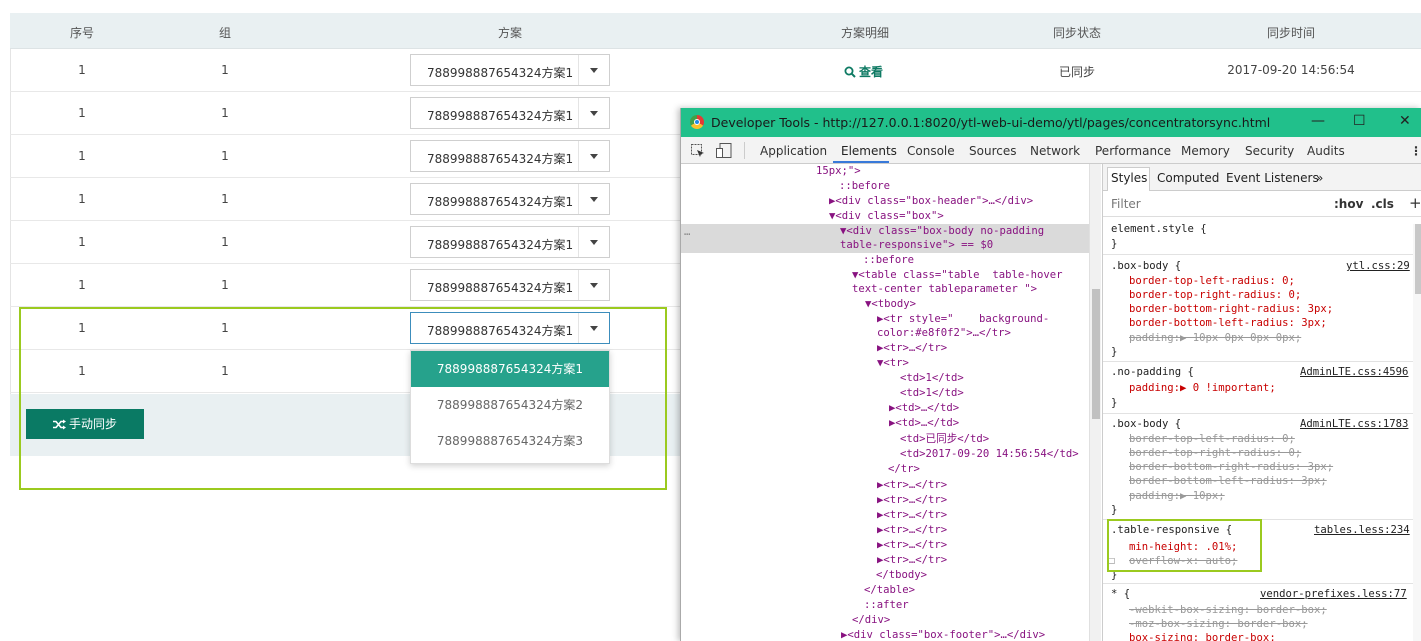  What do you see at coordinates (1121, 594) in the screenshot?
I see `style-selector: * {` at bounding box center [1121, 594].